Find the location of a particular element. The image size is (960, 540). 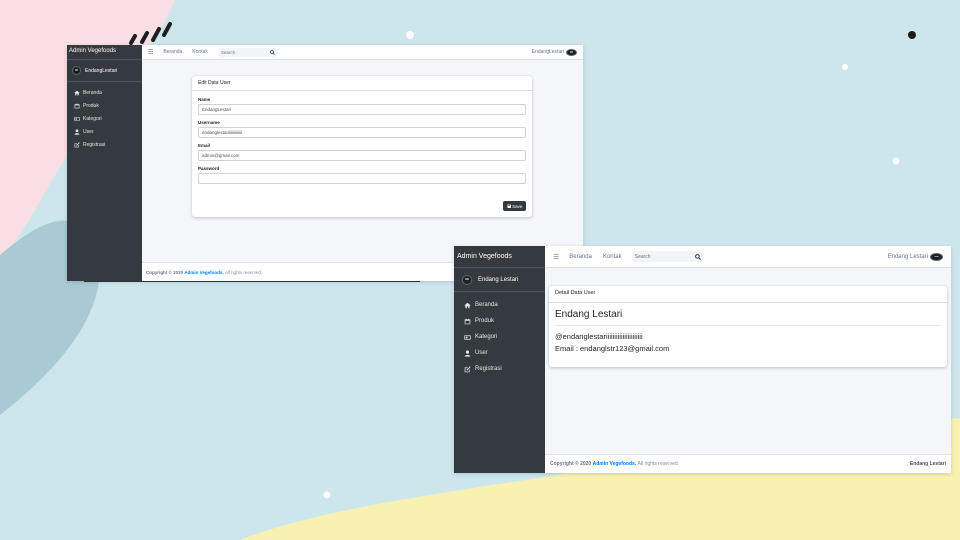

save-button: Save is located at coordinates (514, 206).